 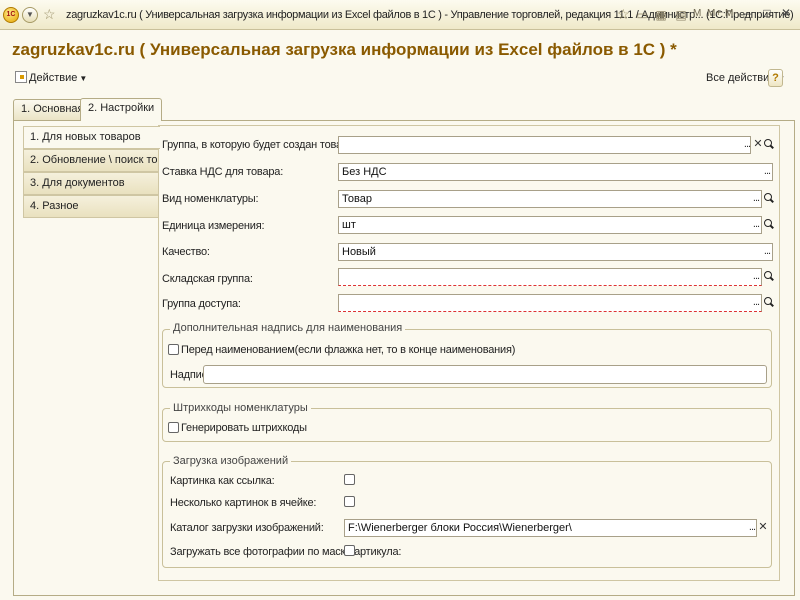 I want to click on nomenclature-type-field: Товар, so click(x=550, y=199).